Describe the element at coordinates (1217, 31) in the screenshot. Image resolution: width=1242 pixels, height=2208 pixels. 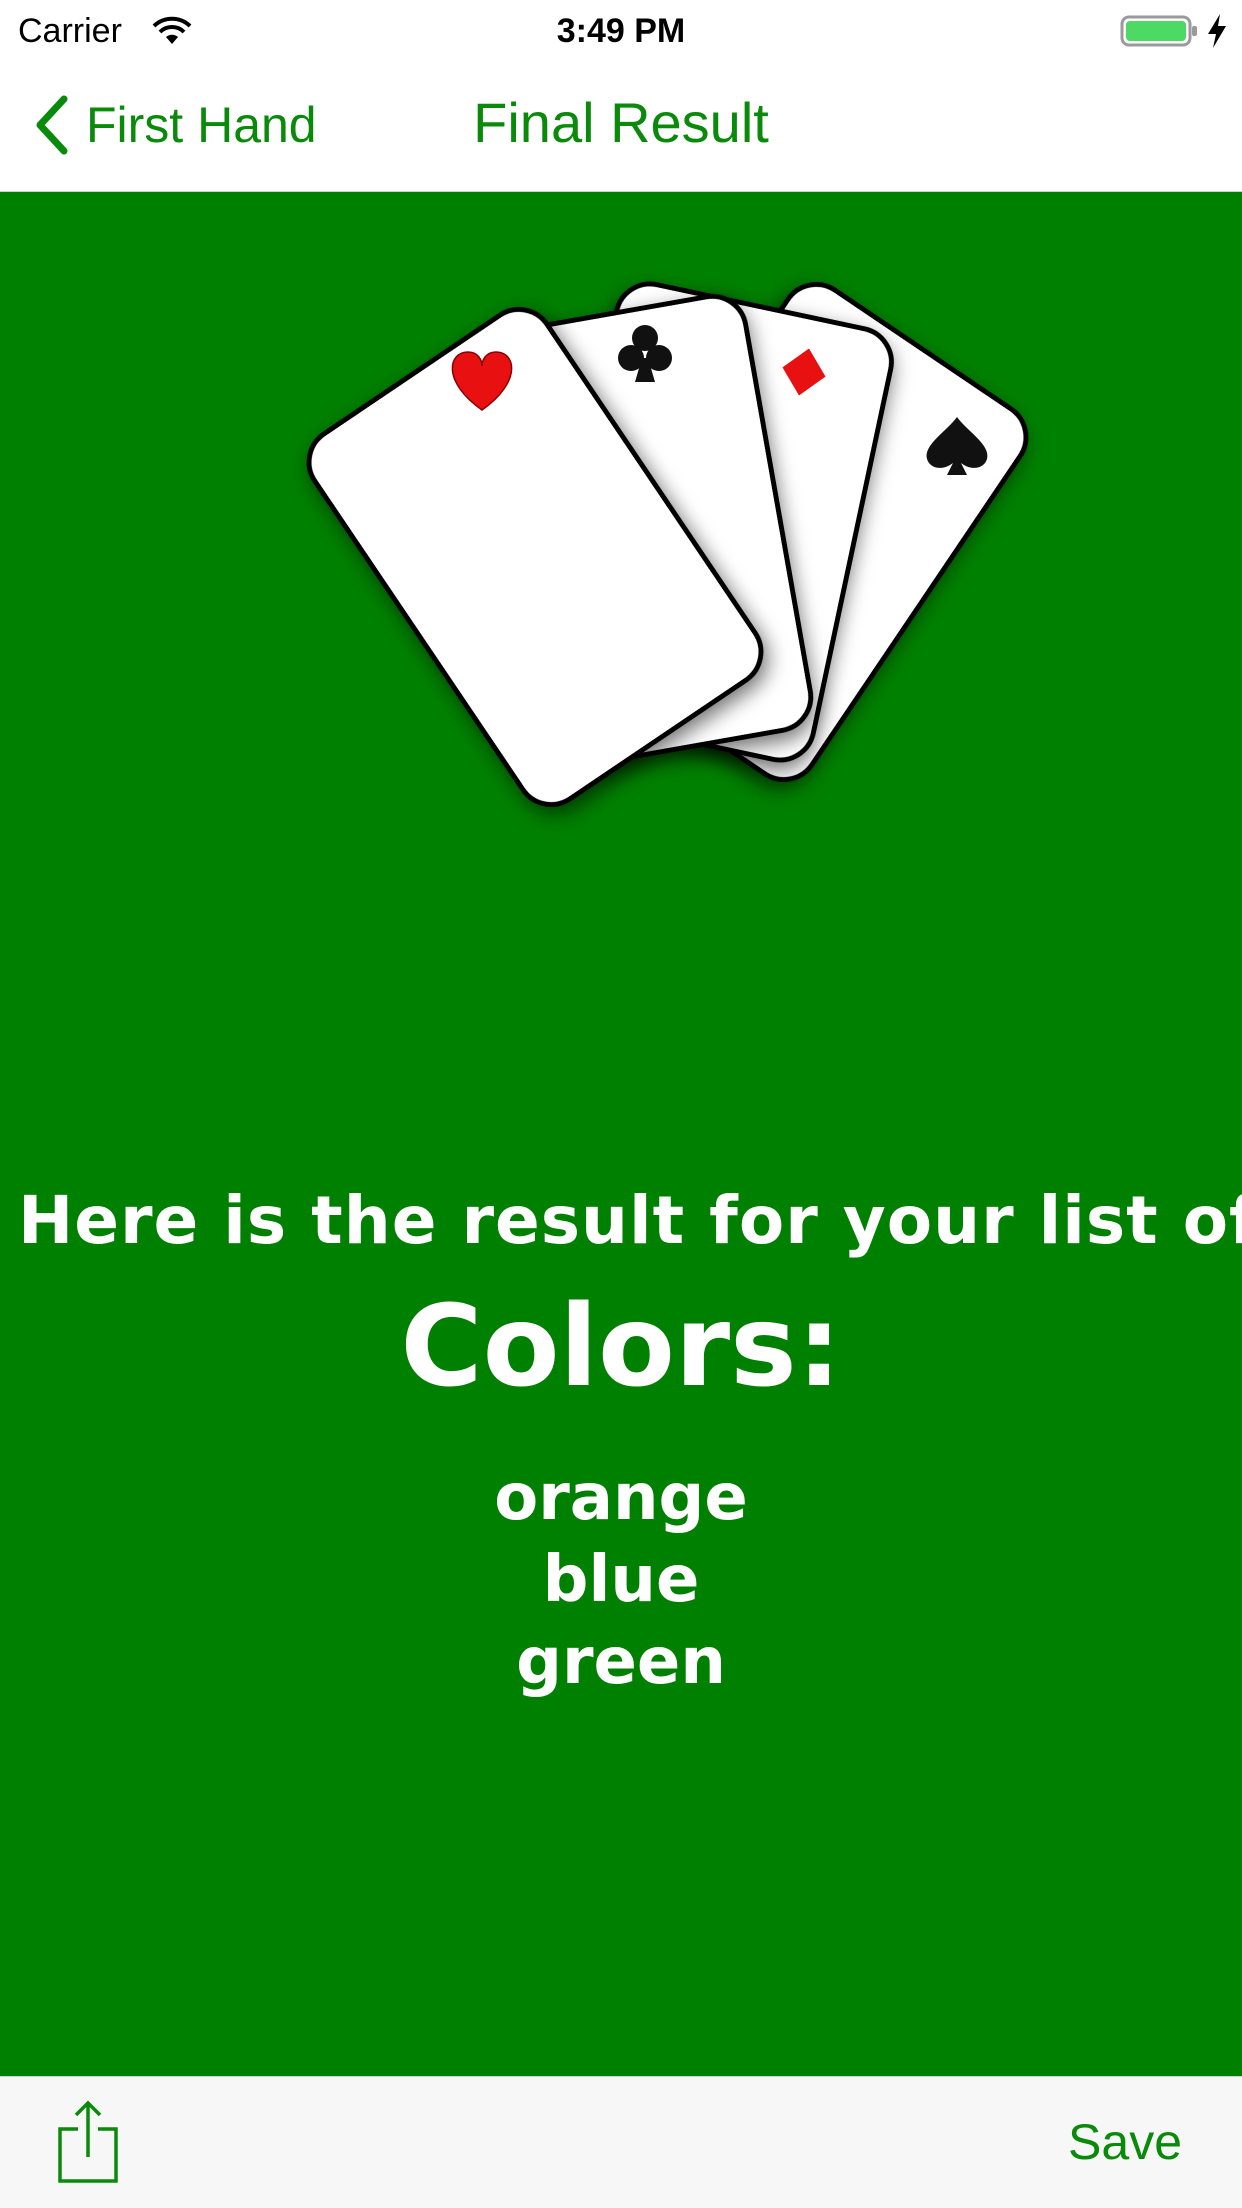
I see `charging-bolt-icon` at that location.